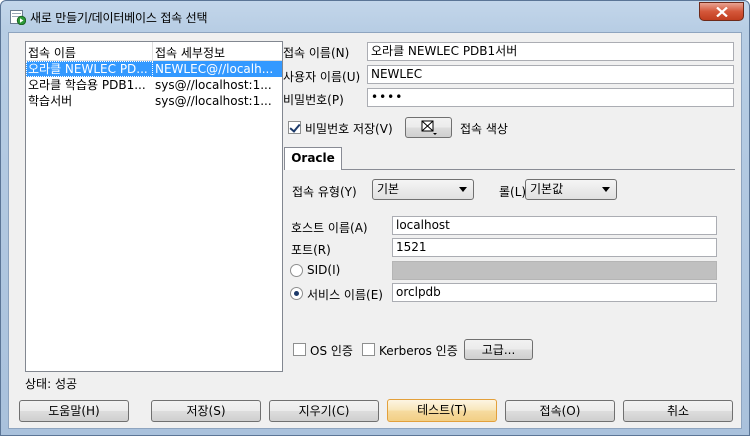 The width and height of the screenshot is (750, 436). Describe the element at coordinates (554, 292) in the screenshot. I see `service-name-input: orclpdb` at that location.